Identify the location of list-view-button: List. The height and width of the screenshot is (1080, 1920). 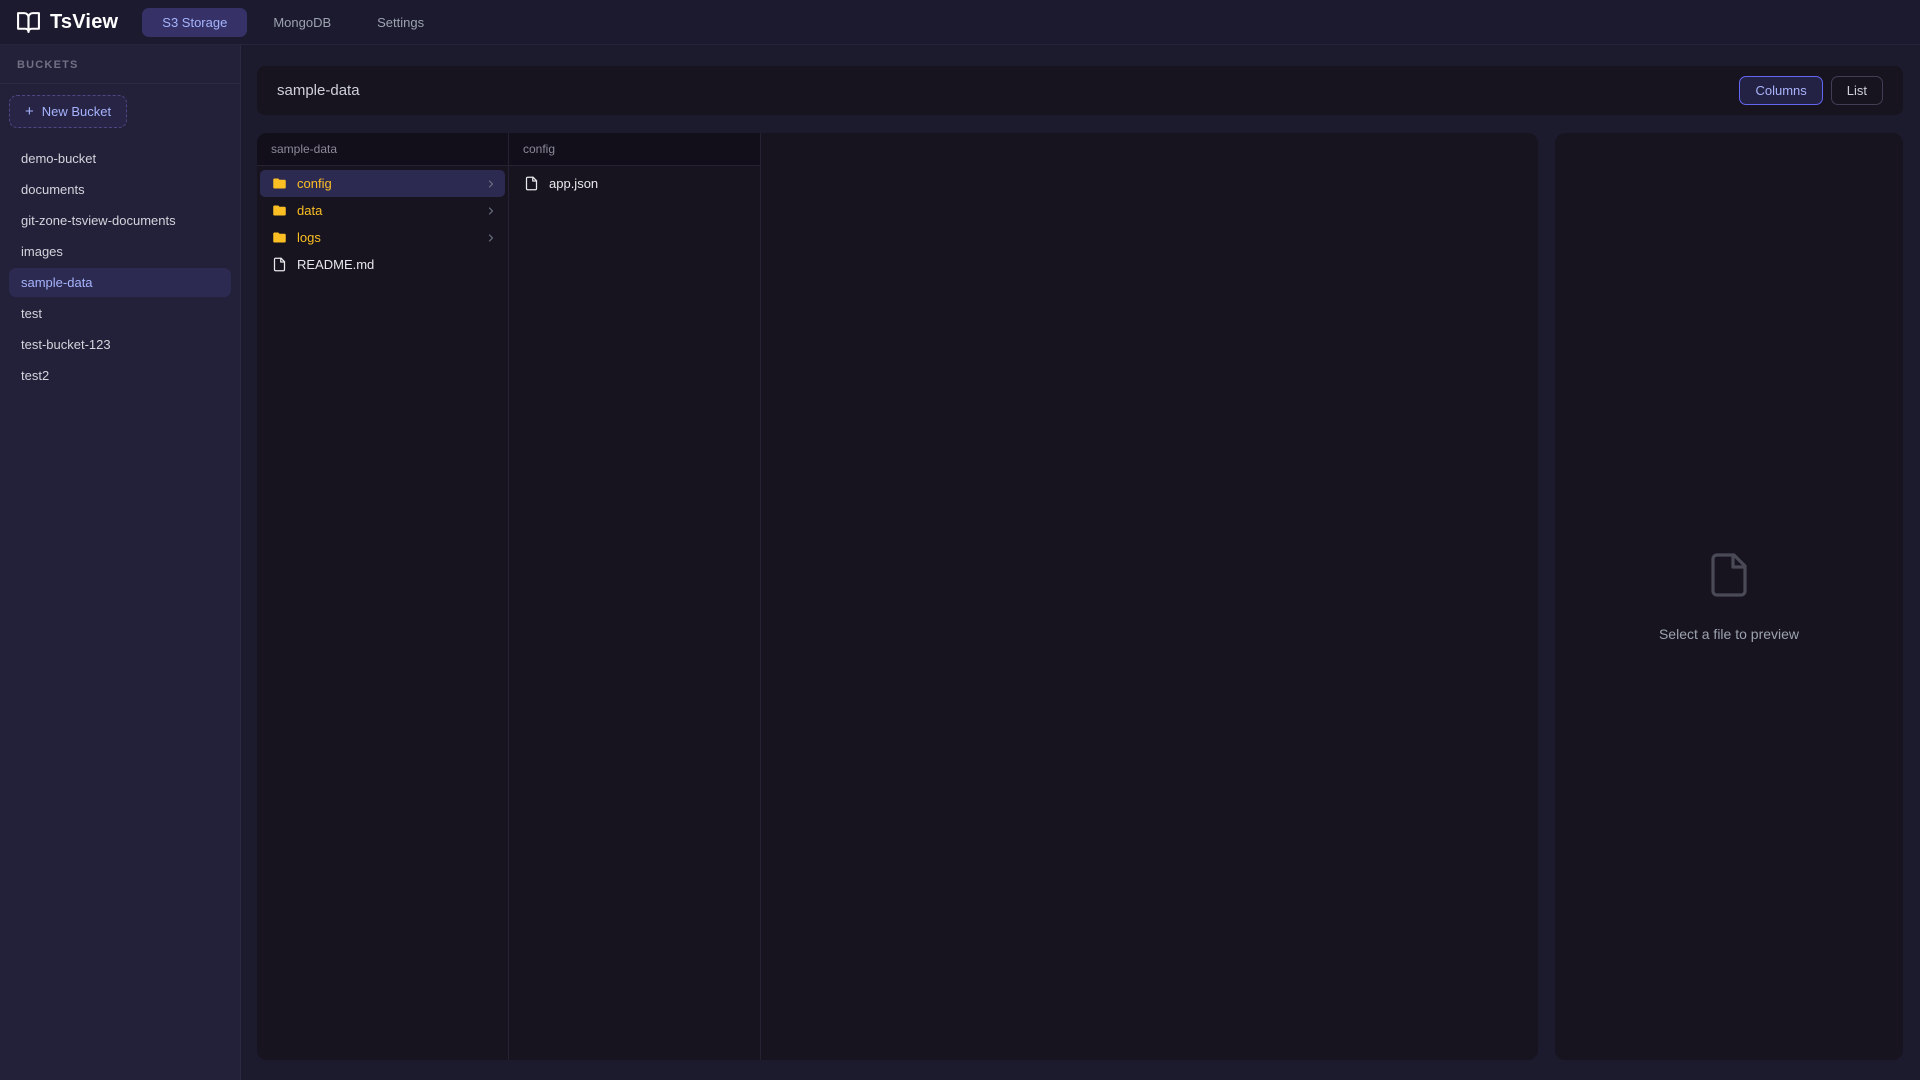
(1856, 90).